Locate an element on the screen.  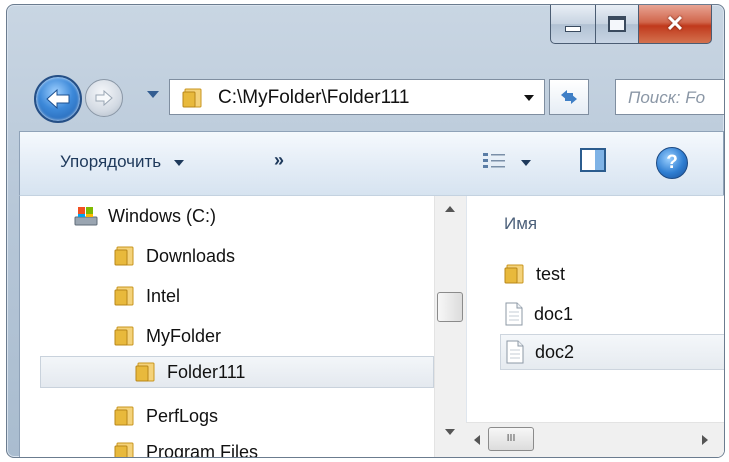
file-item-label: test is located at coordinates (551, 273).